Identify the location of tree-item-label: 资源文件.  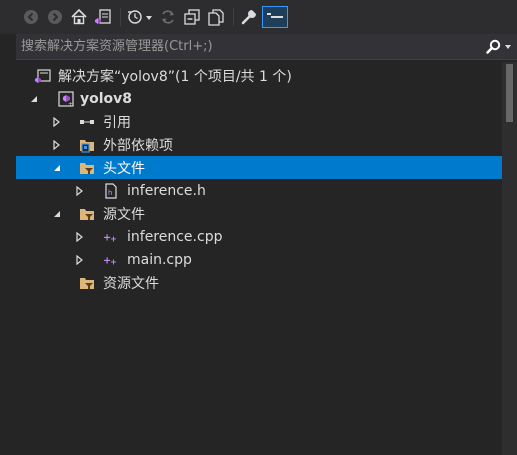
(131, 283).